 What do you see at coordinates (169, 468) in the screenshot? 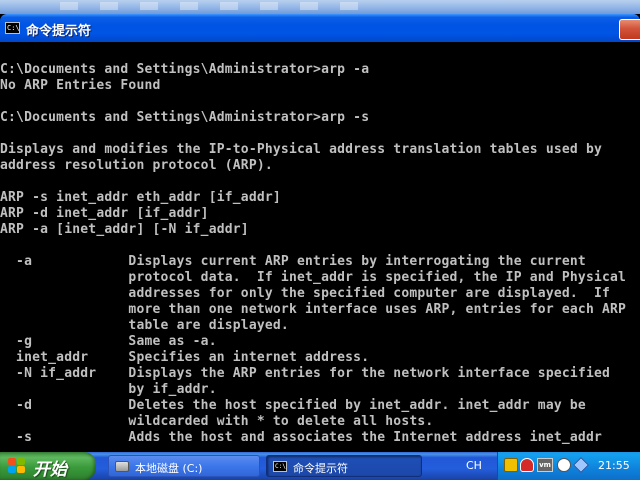
I see `taskbar-button-label: 本地磁盘 (C:)` at bounding box center [169, 468].